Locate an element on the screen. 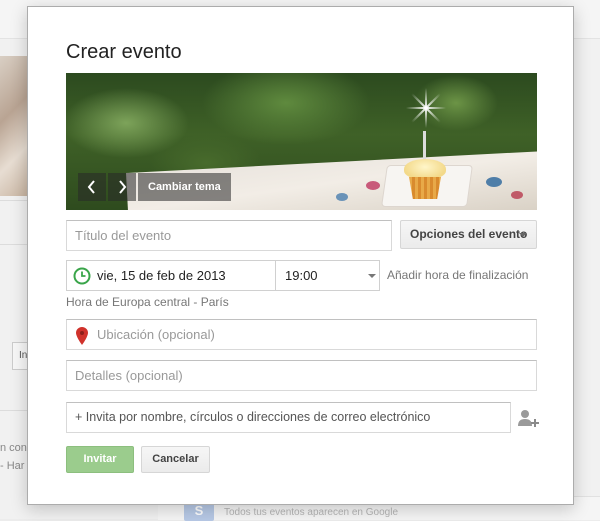  event-options-label: Opciones del evento is located at coordinates (469, 234).